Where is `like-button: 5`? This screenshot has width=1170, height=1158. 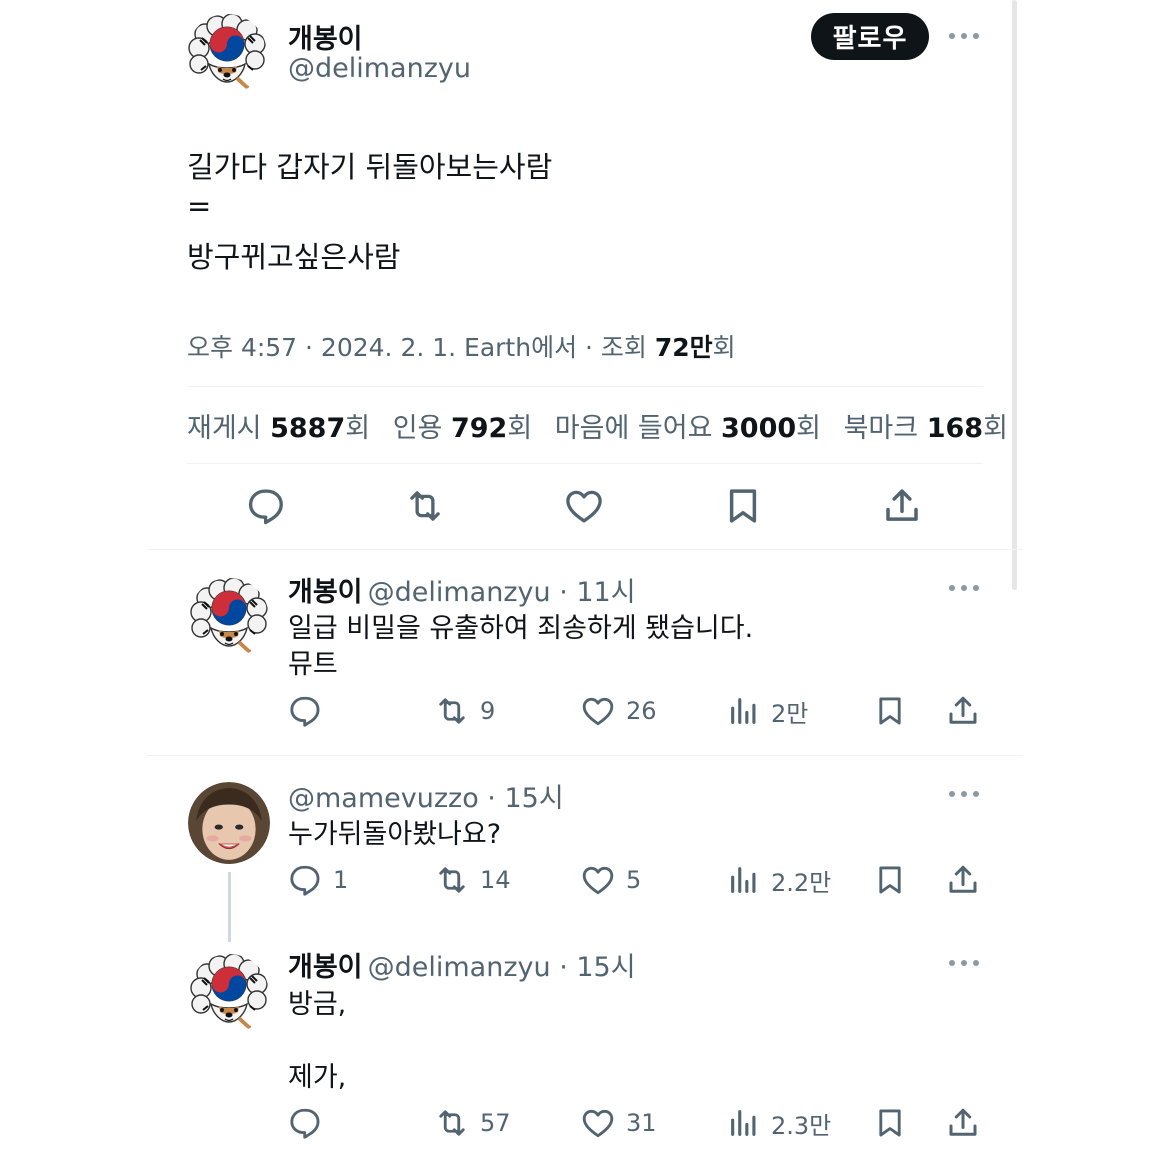
like-button: 5 is located at coordinates (610, 880).